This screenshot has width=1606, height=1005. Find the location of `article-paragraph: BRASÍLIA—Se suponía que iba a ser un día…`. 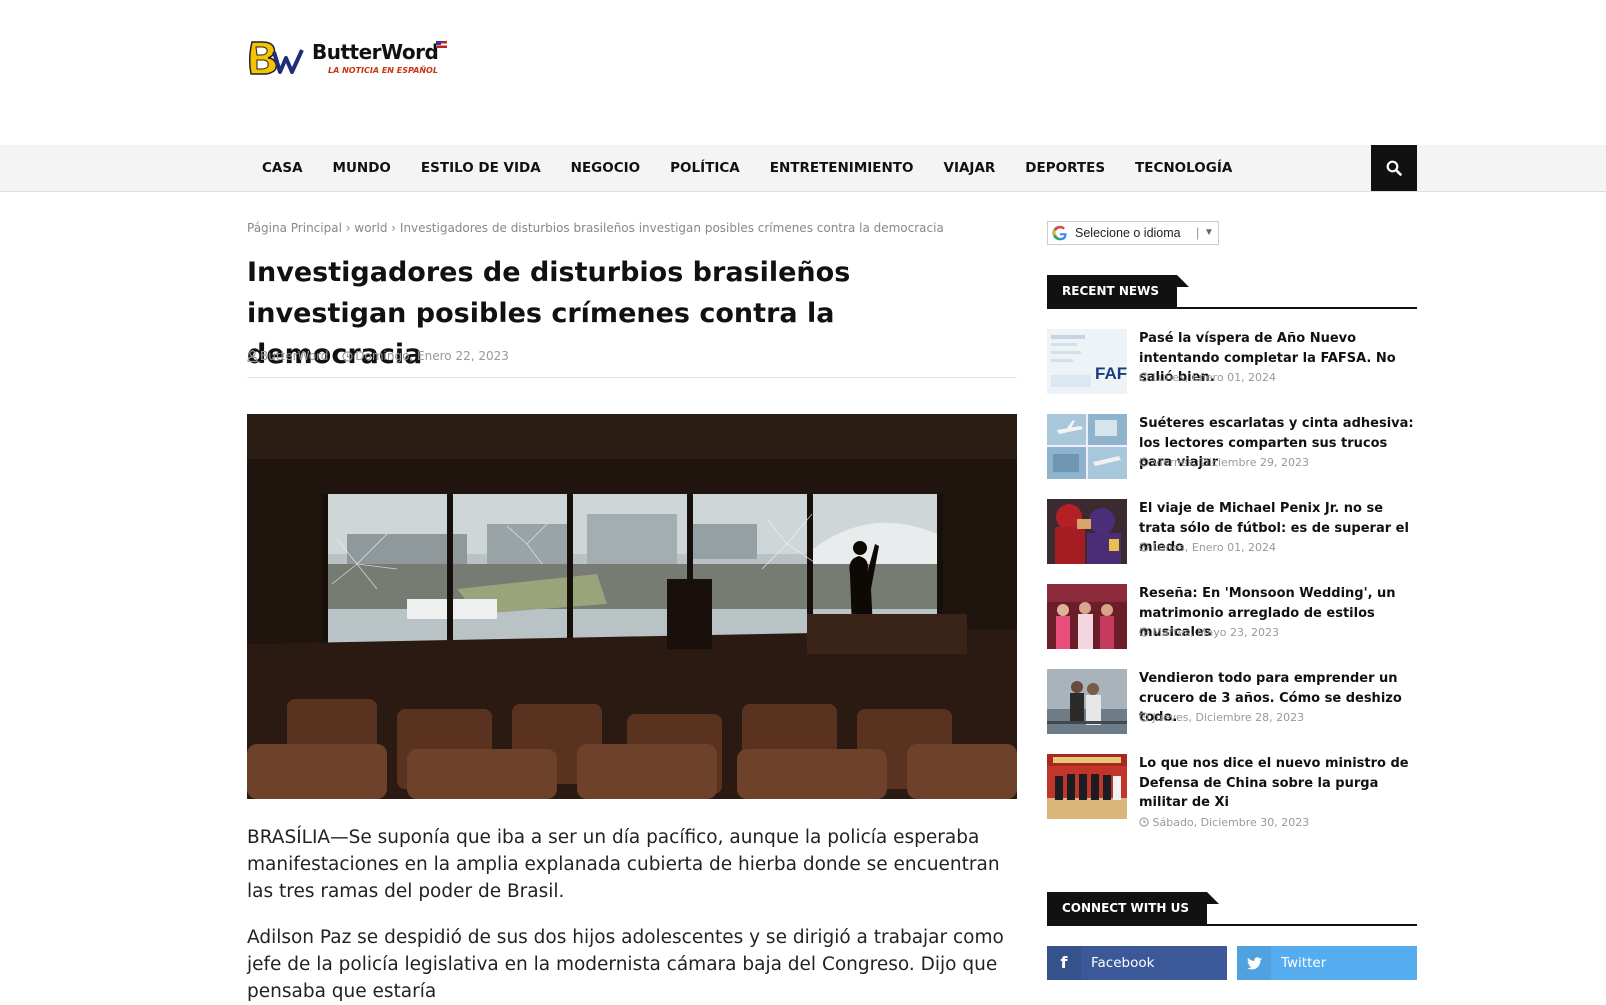

article-paragraph: BRASÍLIA—Se suponía que iba a ser un día… is located at coordinates (623, 864).